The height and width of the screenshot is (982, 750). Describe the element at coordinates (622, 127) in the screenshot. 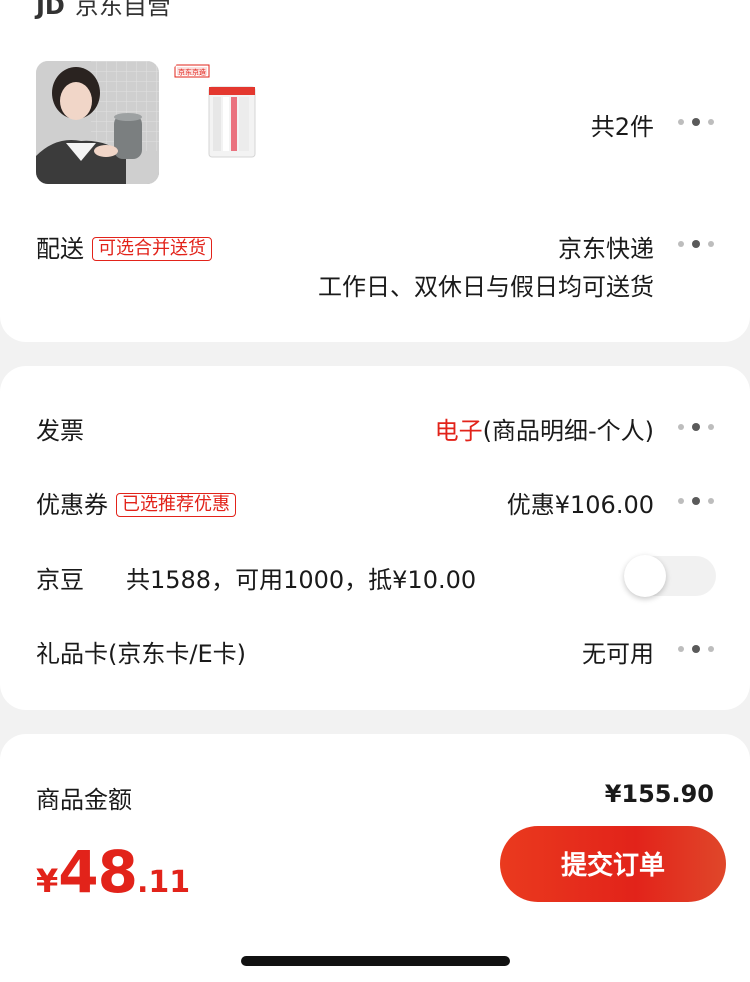

I see `item-count: 共2件` at that location.